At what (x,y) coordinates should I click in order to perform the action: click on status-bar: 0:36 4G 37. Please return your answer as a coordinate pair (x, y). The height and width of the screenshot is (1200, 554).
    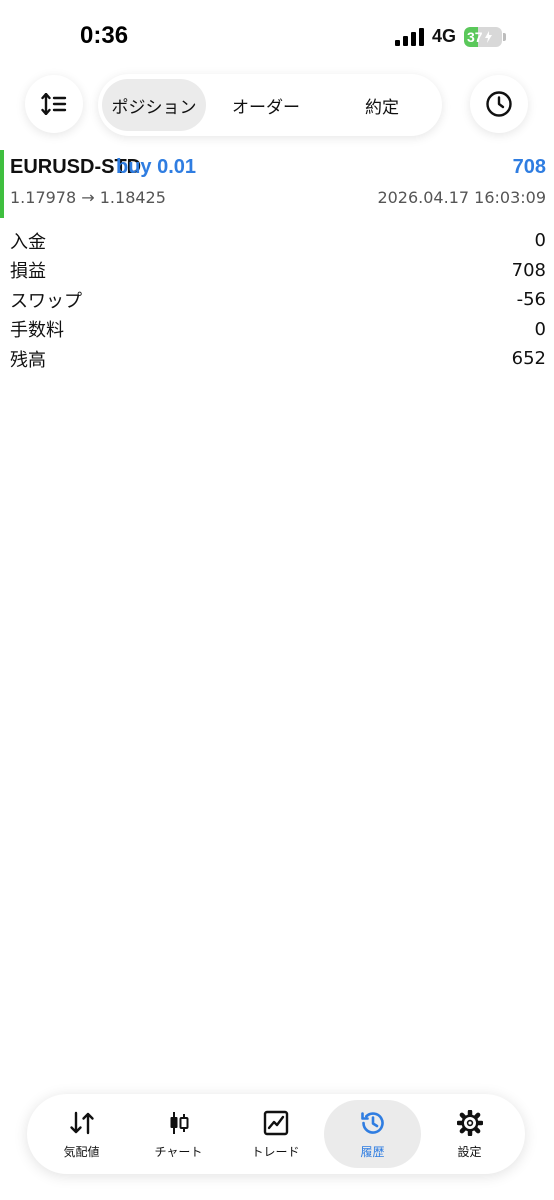
    Looking at the image, I should click on (277, 36).